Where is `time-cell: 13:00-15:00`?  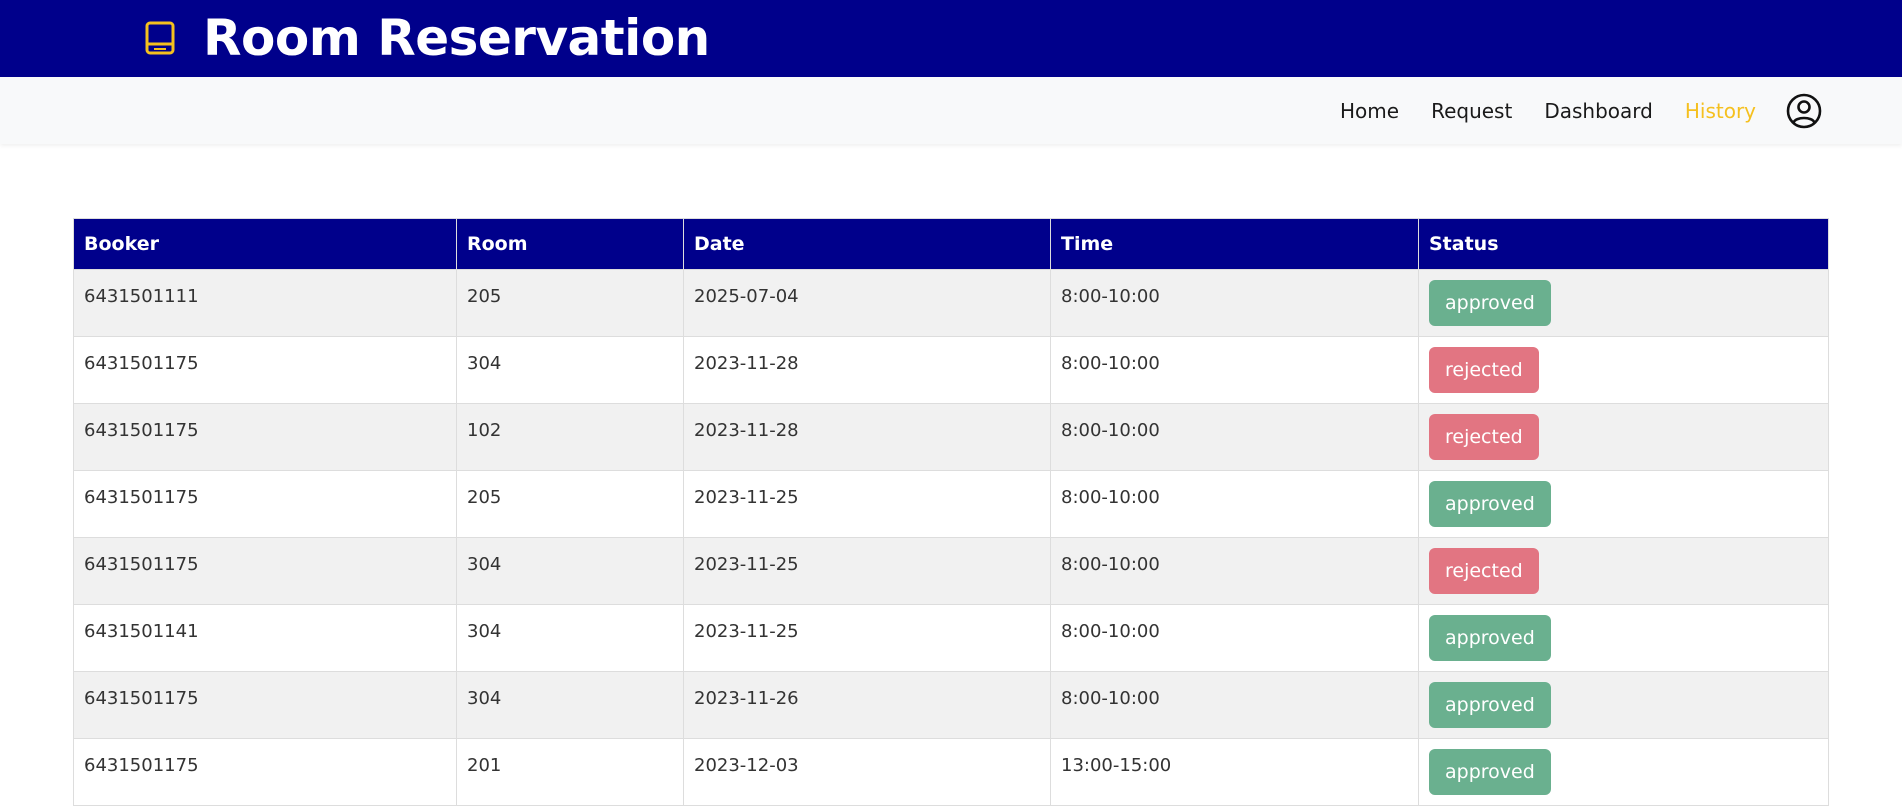
time-cell: 13:00-15:00 is located at coordinates (1234, 772).